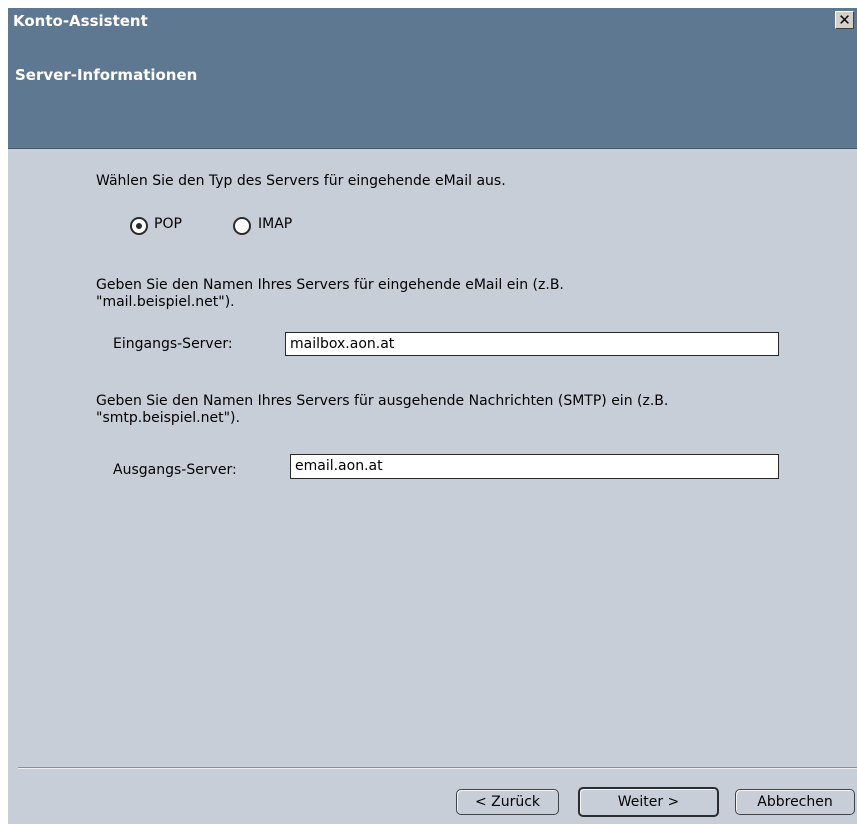 This screenshot has height=824, width=857. Describe the element at coordinates (175, 470) in the screenshot. I see `outgoing-server-label: Ausgangs-Server:` at that location.